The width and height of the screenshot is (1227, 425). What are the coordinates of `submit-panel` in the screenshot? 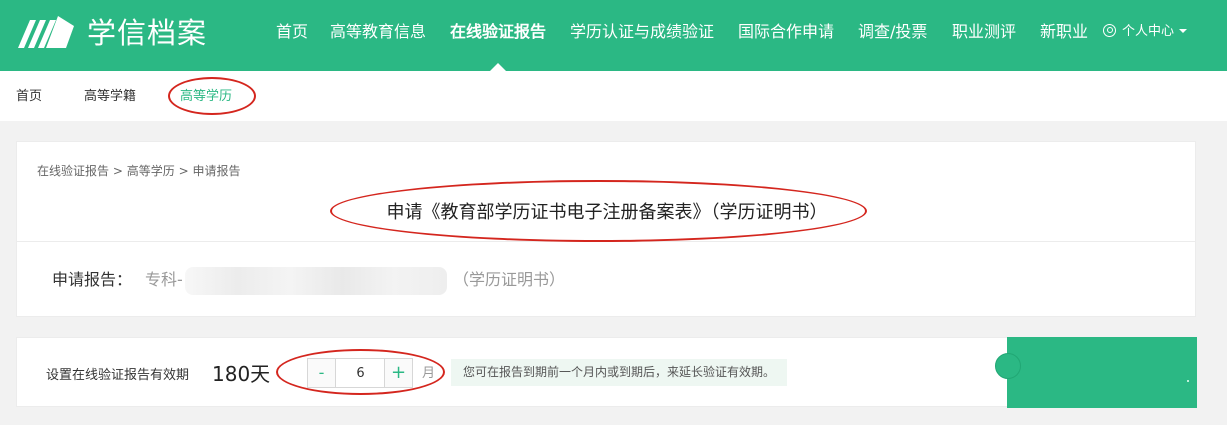 It's located at (1096, 372).